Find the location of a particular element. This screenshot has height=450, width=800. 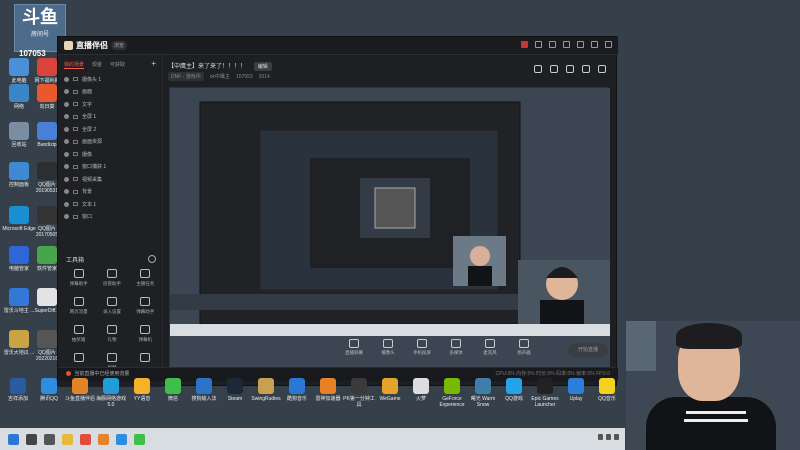

taskbar-start-icon is located at coordinates (13, 439).